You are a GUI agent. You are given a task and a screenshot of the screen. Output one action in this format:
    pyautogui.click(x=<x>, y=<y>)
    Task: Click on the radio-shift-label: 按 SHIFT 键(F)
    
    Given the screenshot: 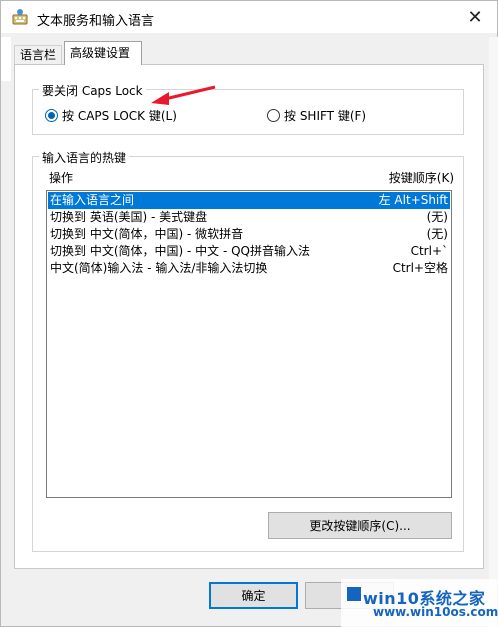 What is the action you would take?
    pyautogui.click(x=325, y=116)
    